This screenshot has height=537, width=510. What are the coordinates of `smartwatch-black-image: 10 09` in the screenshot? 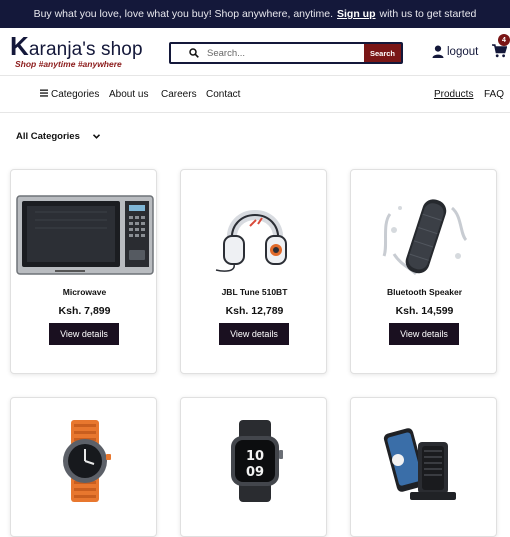 It's located at (254, 461).